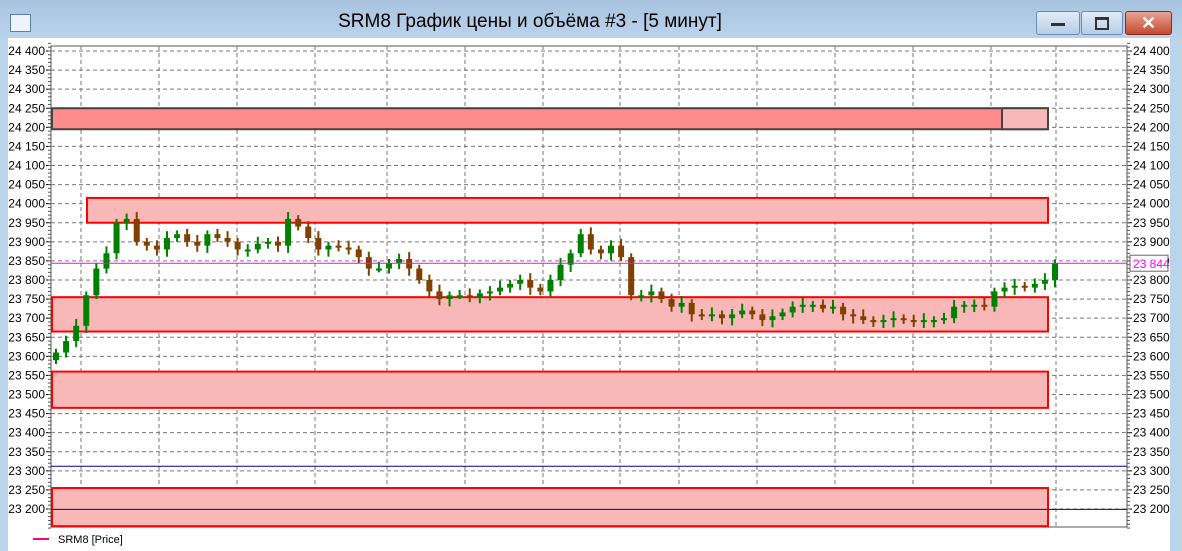 This screenshot has width=1182, height=551. What do you see at coordinates (26, 261) in the screenshot?
I see `y-tick-label-left: 23 850` at bounding box center [26, 261].